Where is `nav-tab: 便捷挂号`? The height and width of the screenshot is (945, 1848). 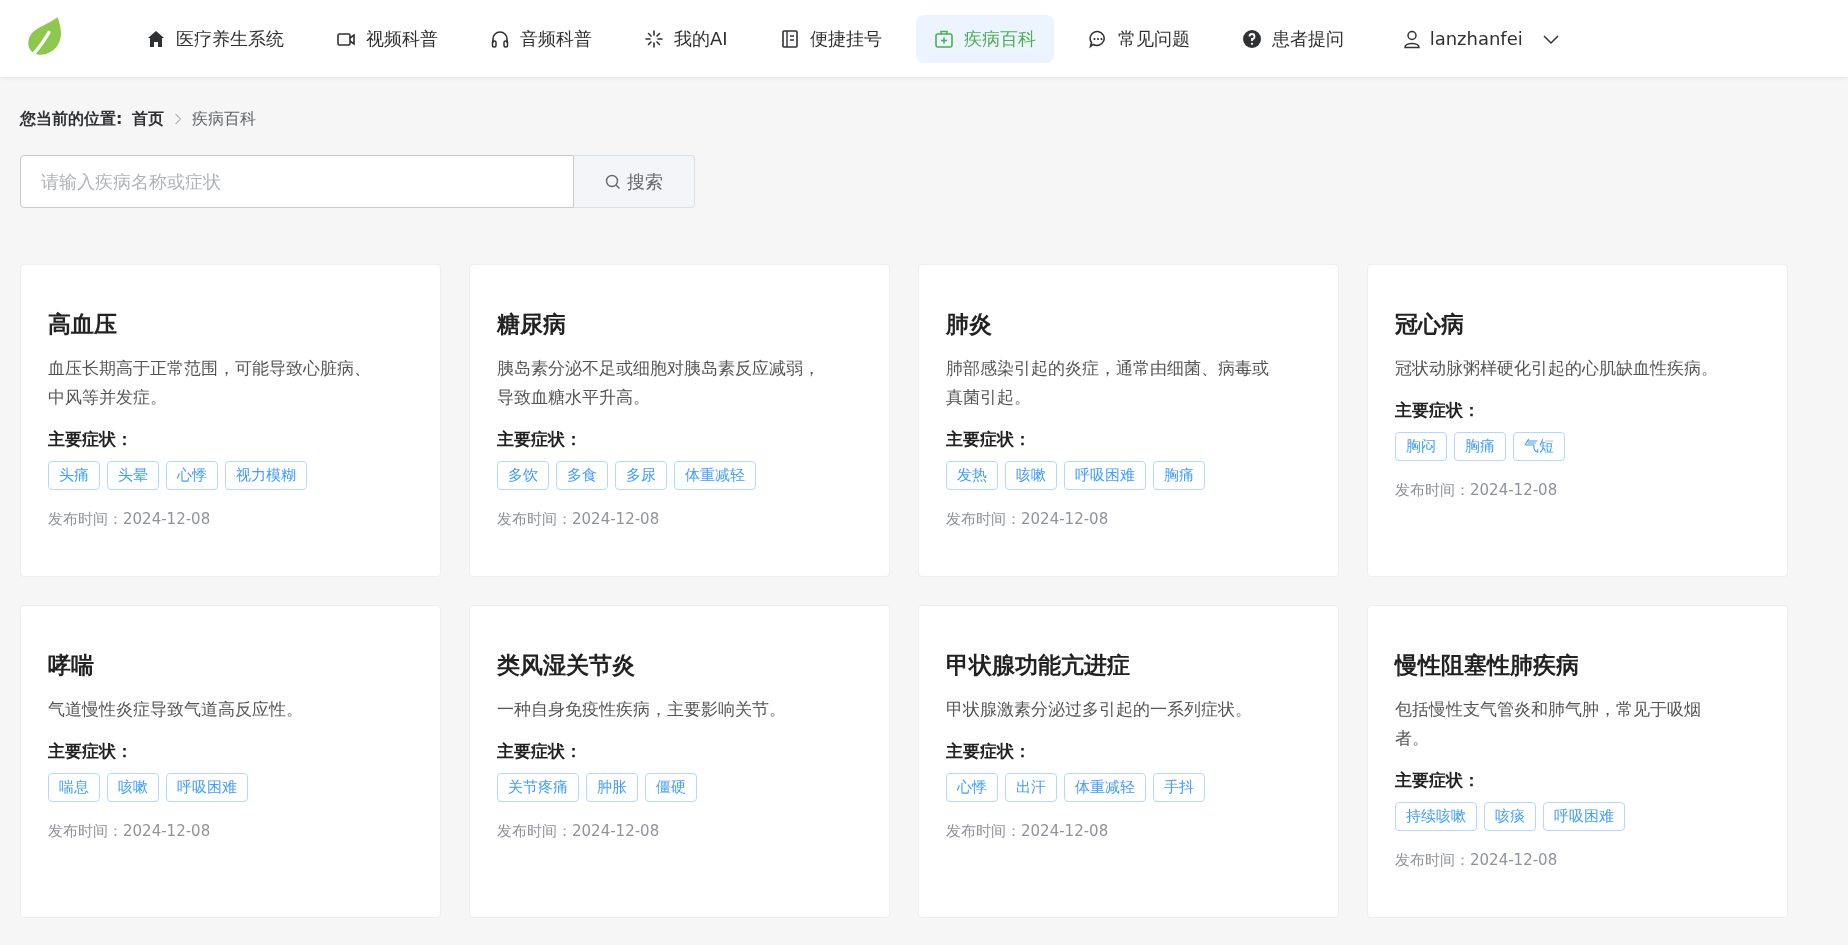 nav-tab: 便捷挂号 is located at coordinates (830, 38).